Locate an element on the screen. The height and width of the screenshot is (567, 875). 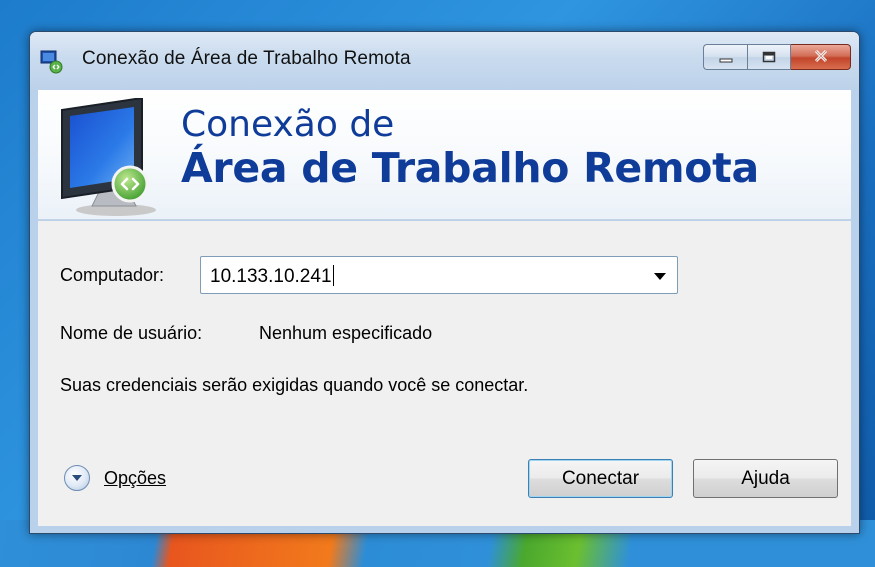
remote-desktop-app-icon is located at coordinates (52, 62).